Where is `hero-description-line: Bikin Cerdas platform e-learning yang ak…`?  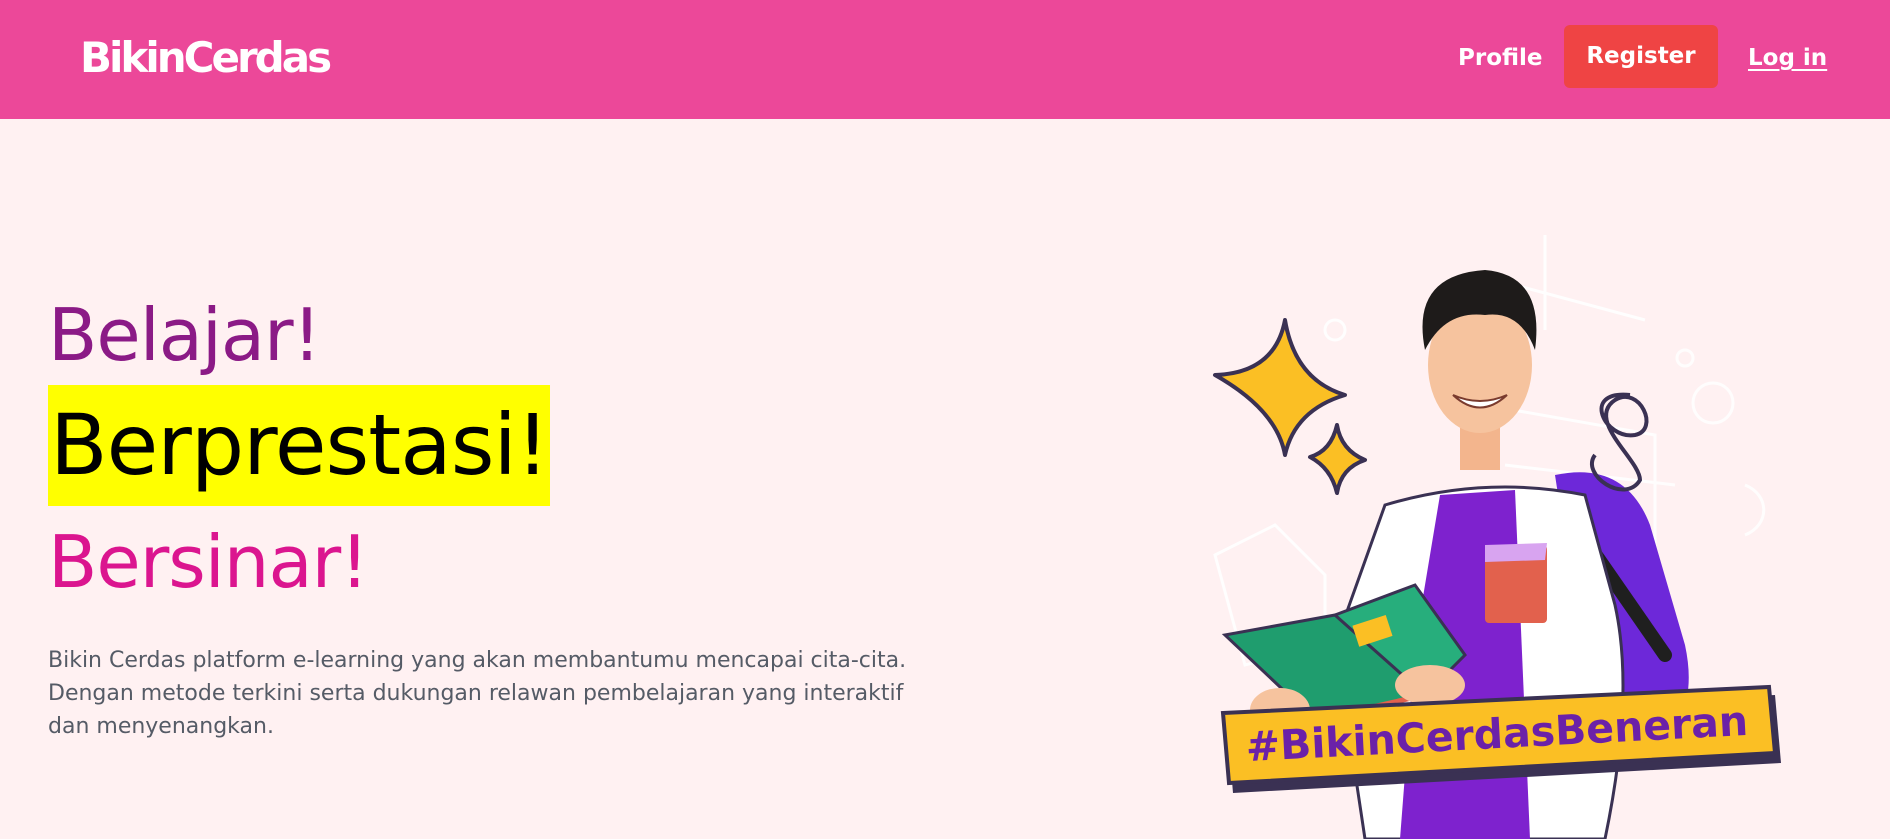 hero-description-line: Bikin Cerdas platform e-learning yang ak… is located at coordinates (477, 660).